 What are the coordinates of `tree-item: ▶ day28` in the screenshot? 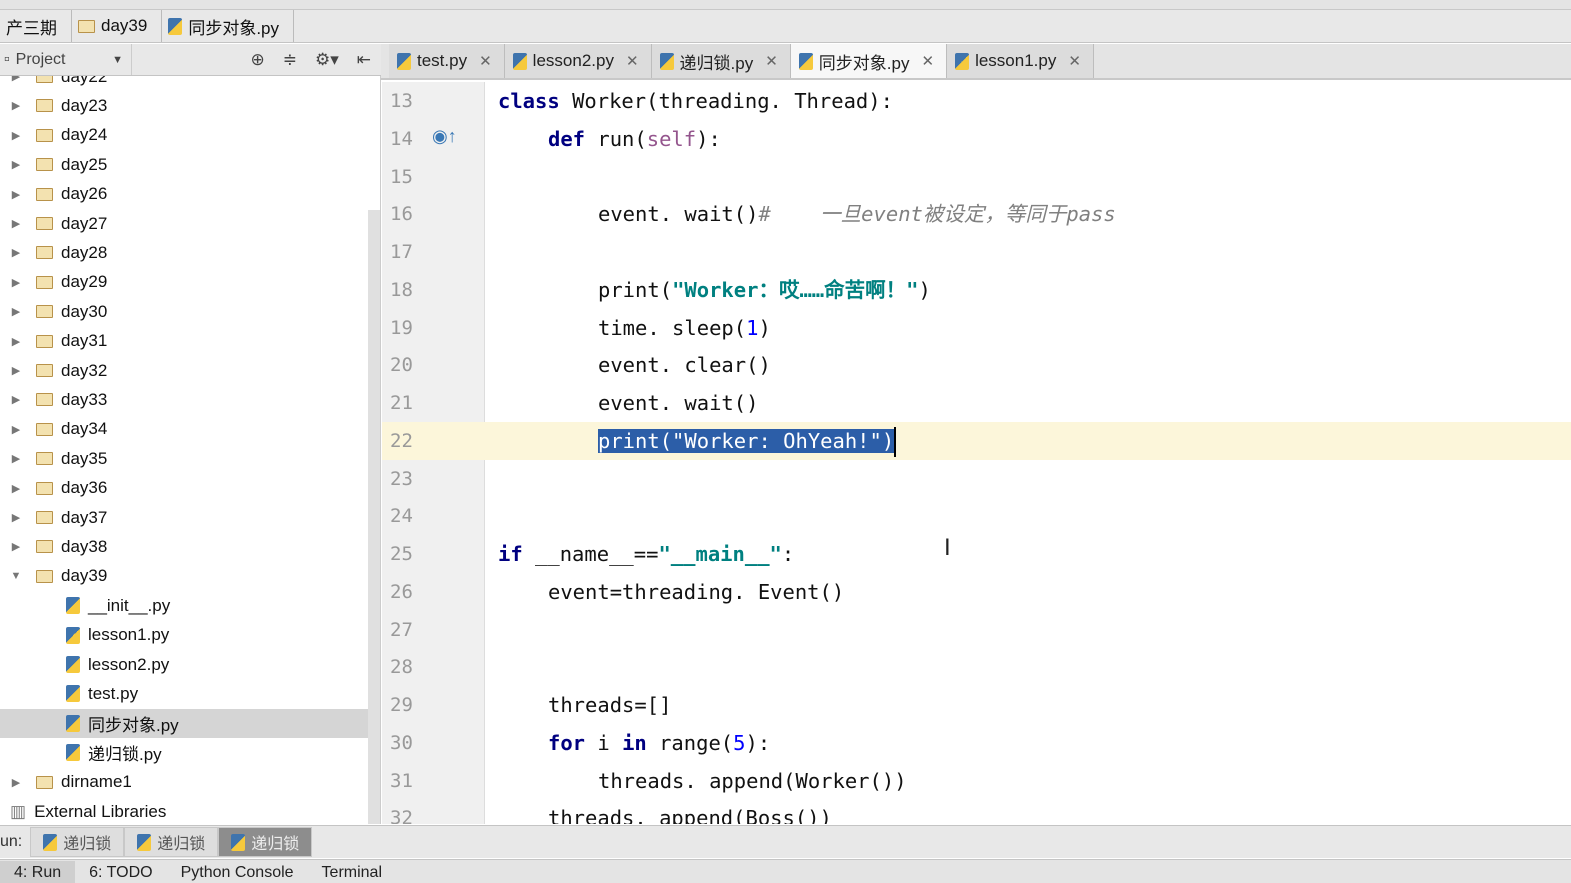 It's located at (185, 252).